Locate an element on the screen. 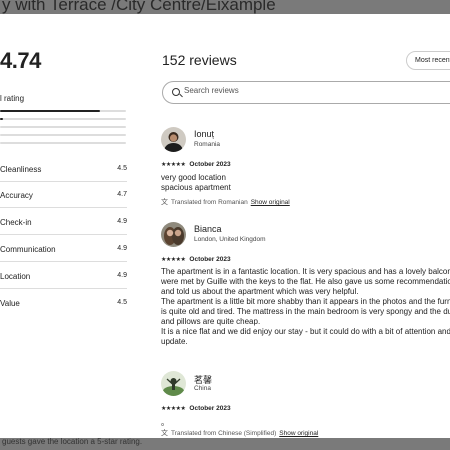 This screenshot has height=450, width=450. search-icon is located at coordinates (176, 92).